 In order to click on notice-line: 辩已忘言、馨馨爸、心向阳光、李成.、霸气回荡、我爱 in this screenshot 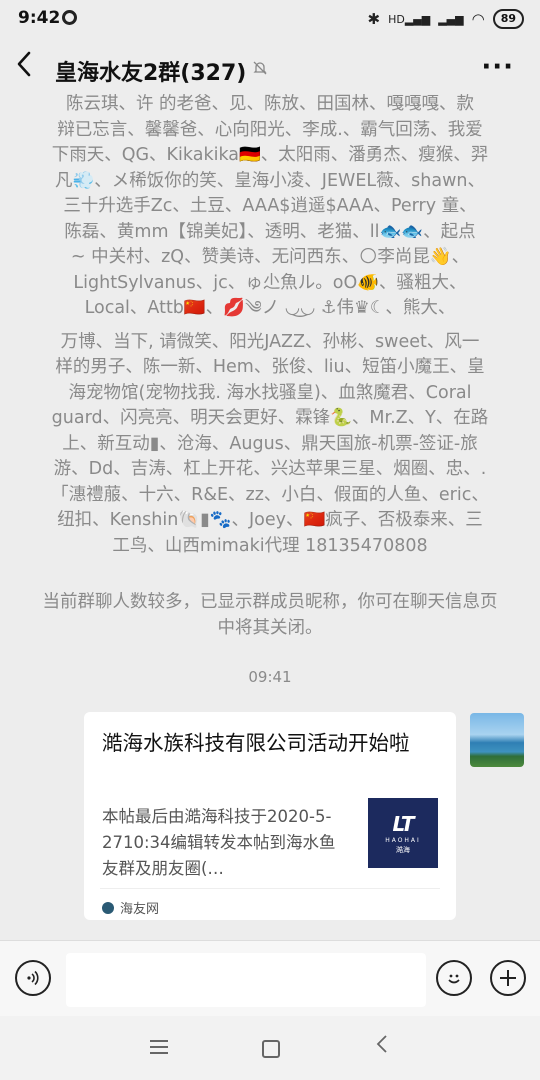, I will do `click(270, 129)`.